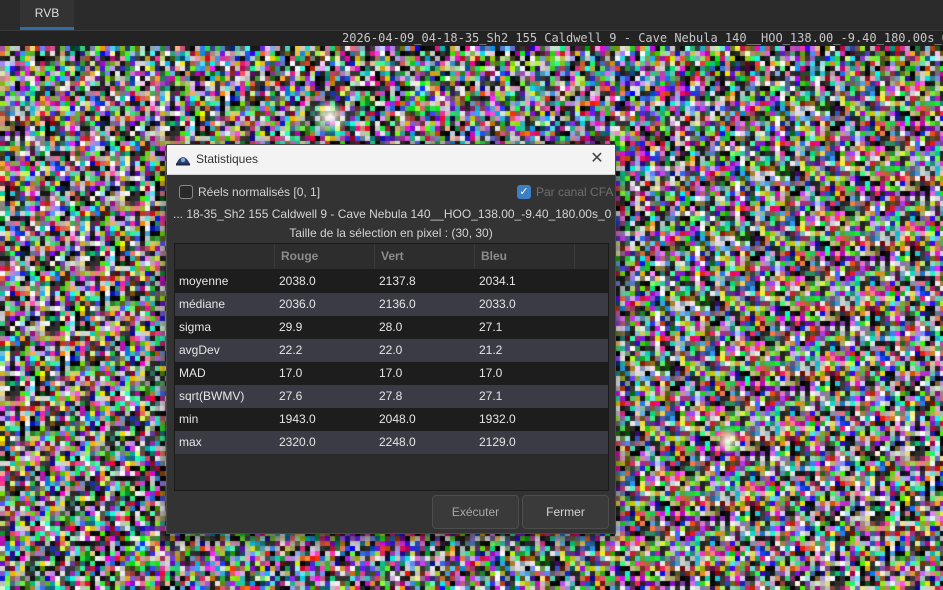  I want to click on table-row: moyenne 2038.0 2137.8 2034.1, so click(391, 281).